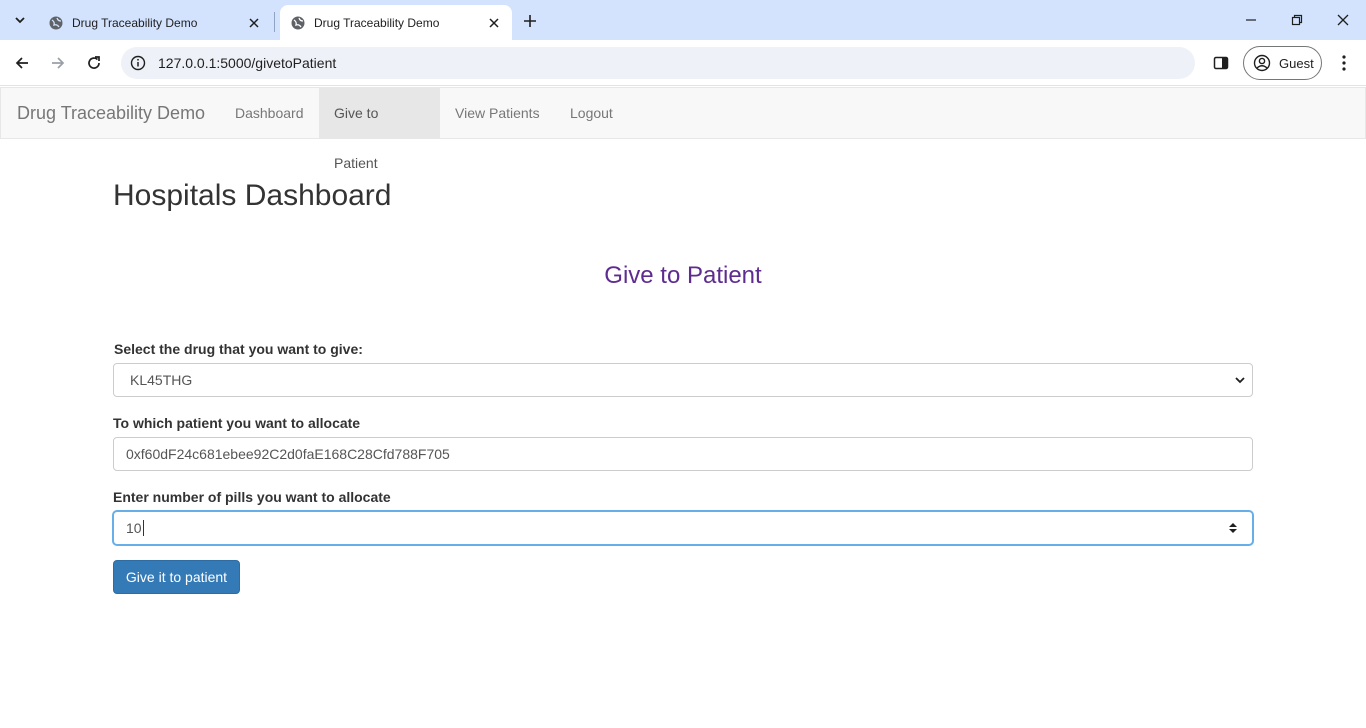 The height and width of the screenshot is (728, 1366). What do you see at coordinates (22, 63) in the screenshot?
I see `back-arrow-icon` at bounding box center [22, 63].